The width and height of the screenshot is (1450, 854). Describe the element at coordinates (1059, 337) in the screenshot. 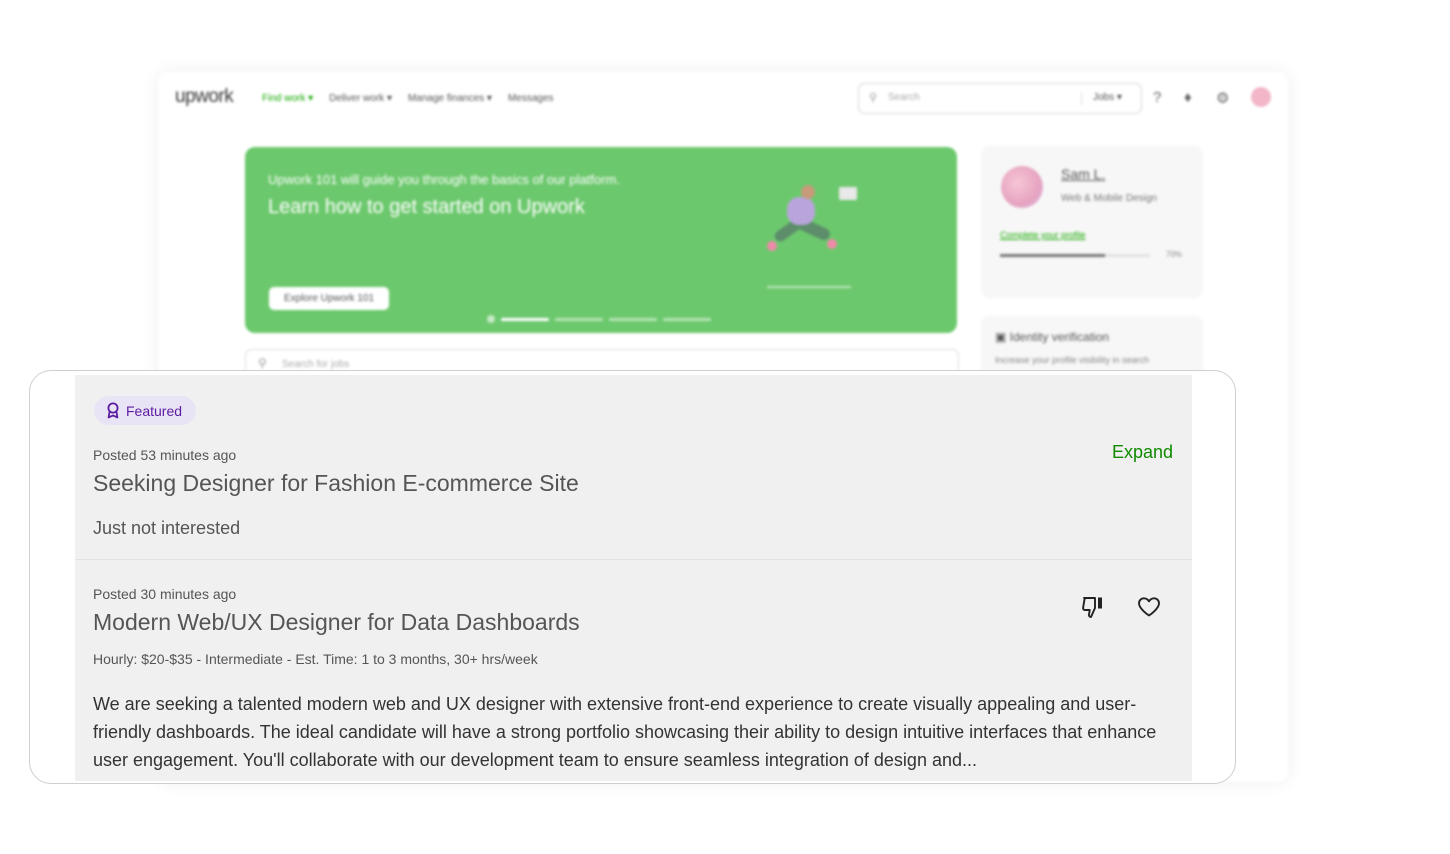

I see `identity-title-text: Identity verification` at that location.